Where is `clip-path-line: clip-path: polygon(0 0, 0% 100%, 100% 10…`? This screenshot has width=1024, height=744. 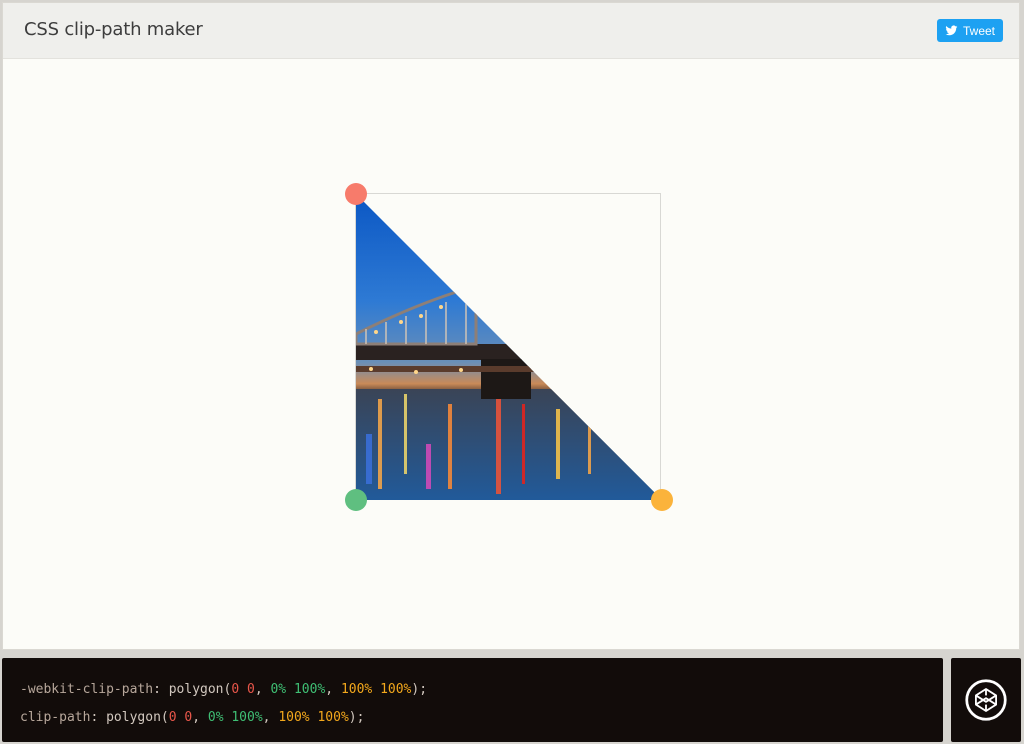
clip-path-line: clip-path: polygon(0 0, 0% 100%, 100% 10… is located at coordinates (192, 717).